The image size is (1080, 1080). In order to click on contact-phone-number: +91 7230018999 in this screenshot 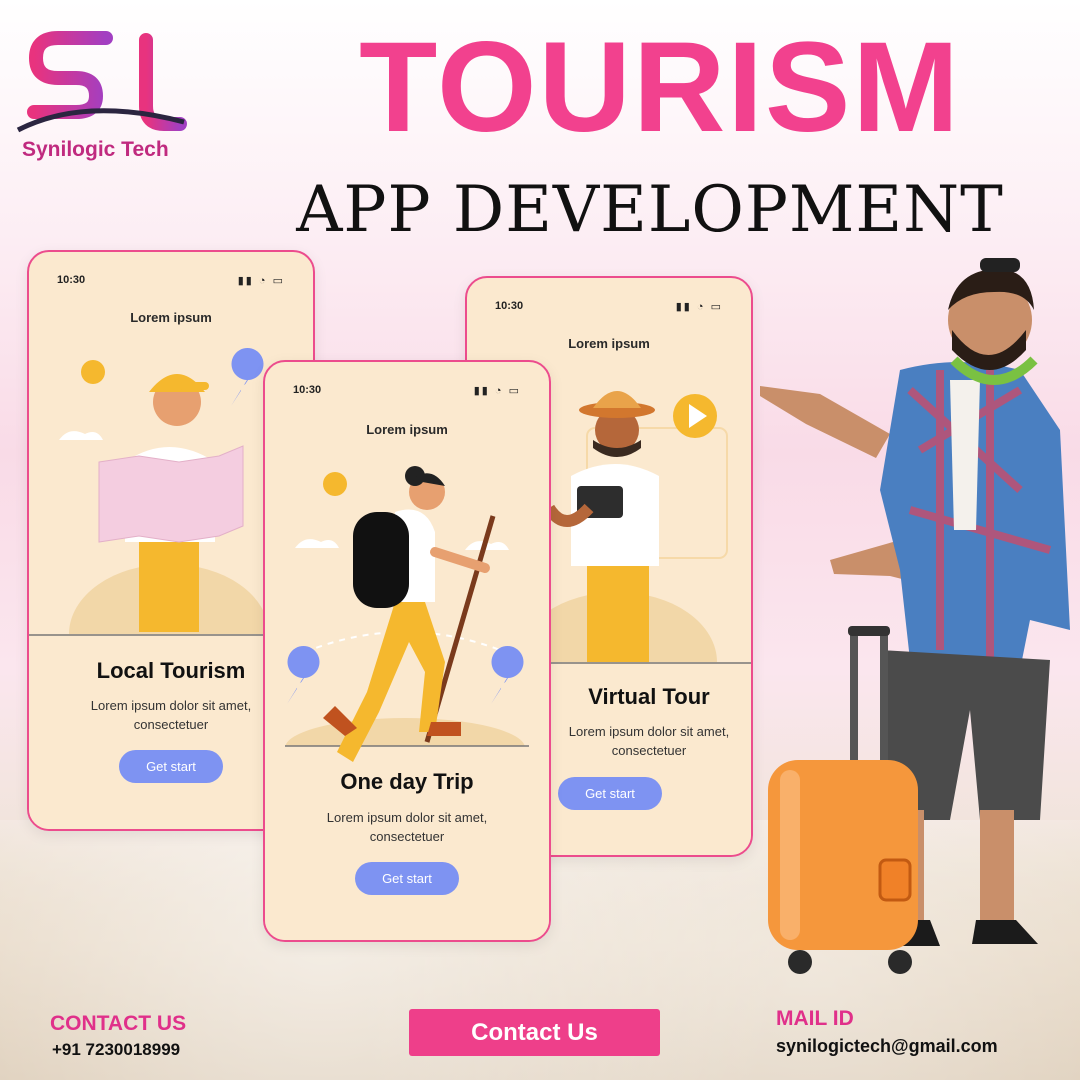, I will do `click(116, 1049)`.